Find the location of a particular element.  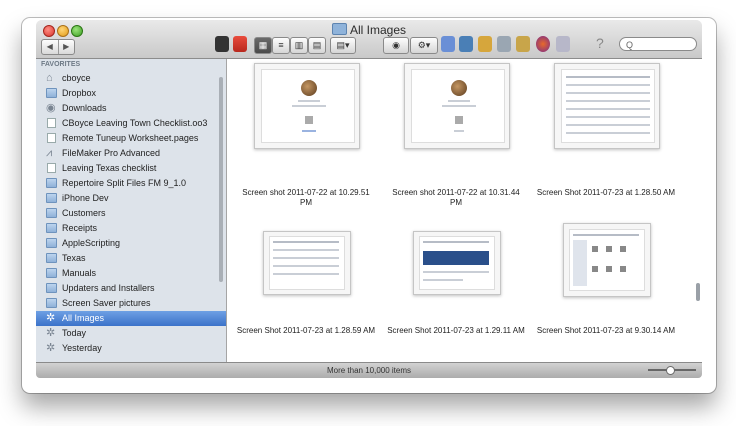

sidebar-item: CBoyce Leaving Town Checklist.oo3 is located at coordinates (131, 123).